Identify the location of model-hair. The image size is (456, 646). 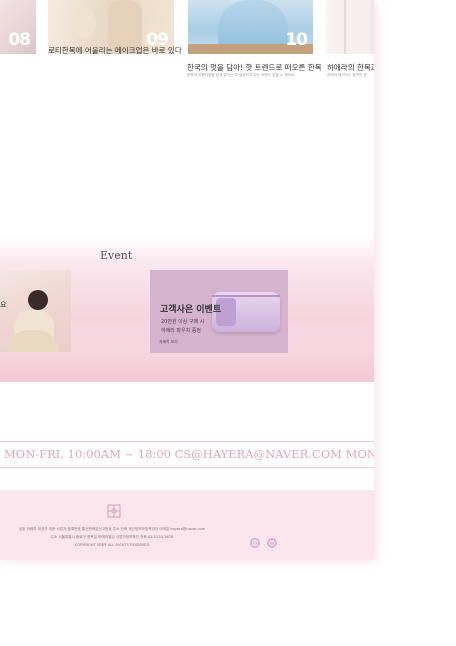
(38, 300).